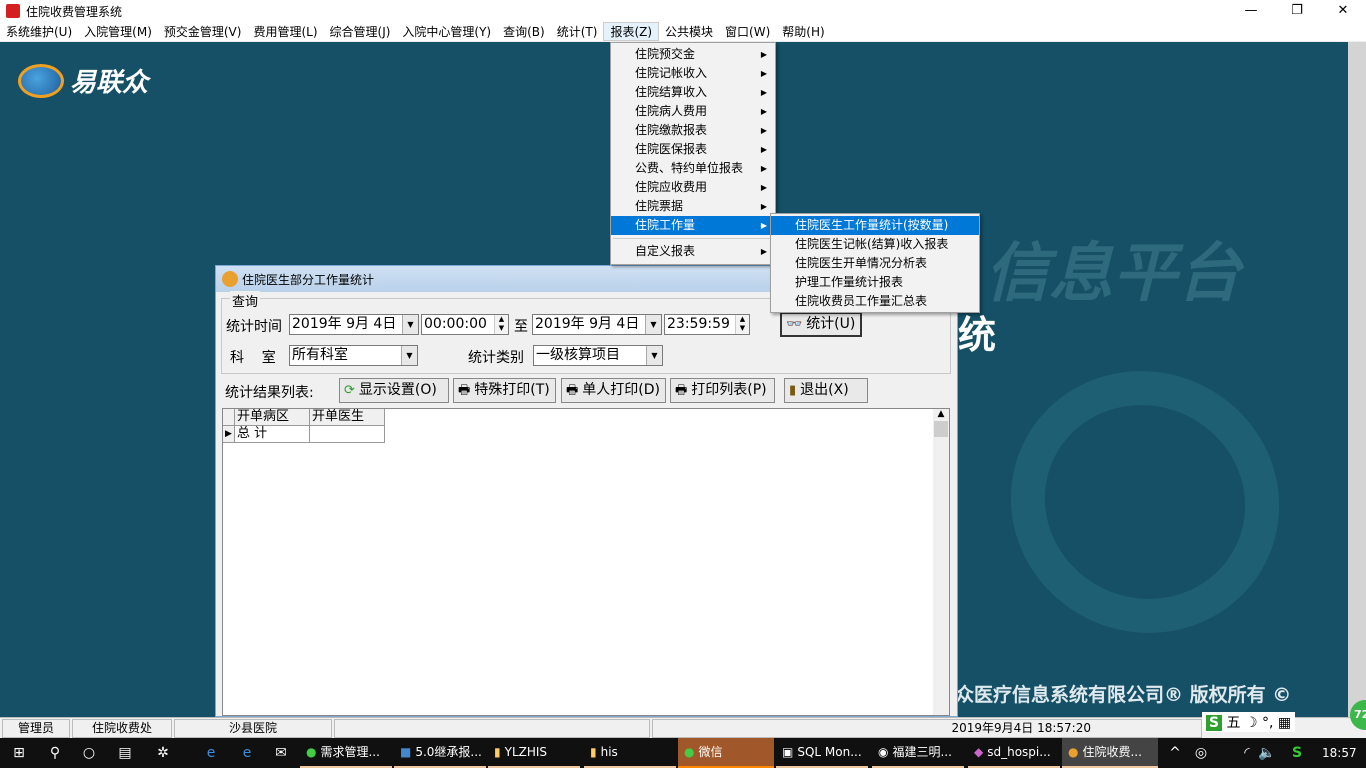 This screenshot has width=1366, height=768. What do you see at coordinates (1249, 722) in the screenshot?
I see `ime-toolbar: S 五 ☽ °, ▦` at bounding box center [1249, 722].